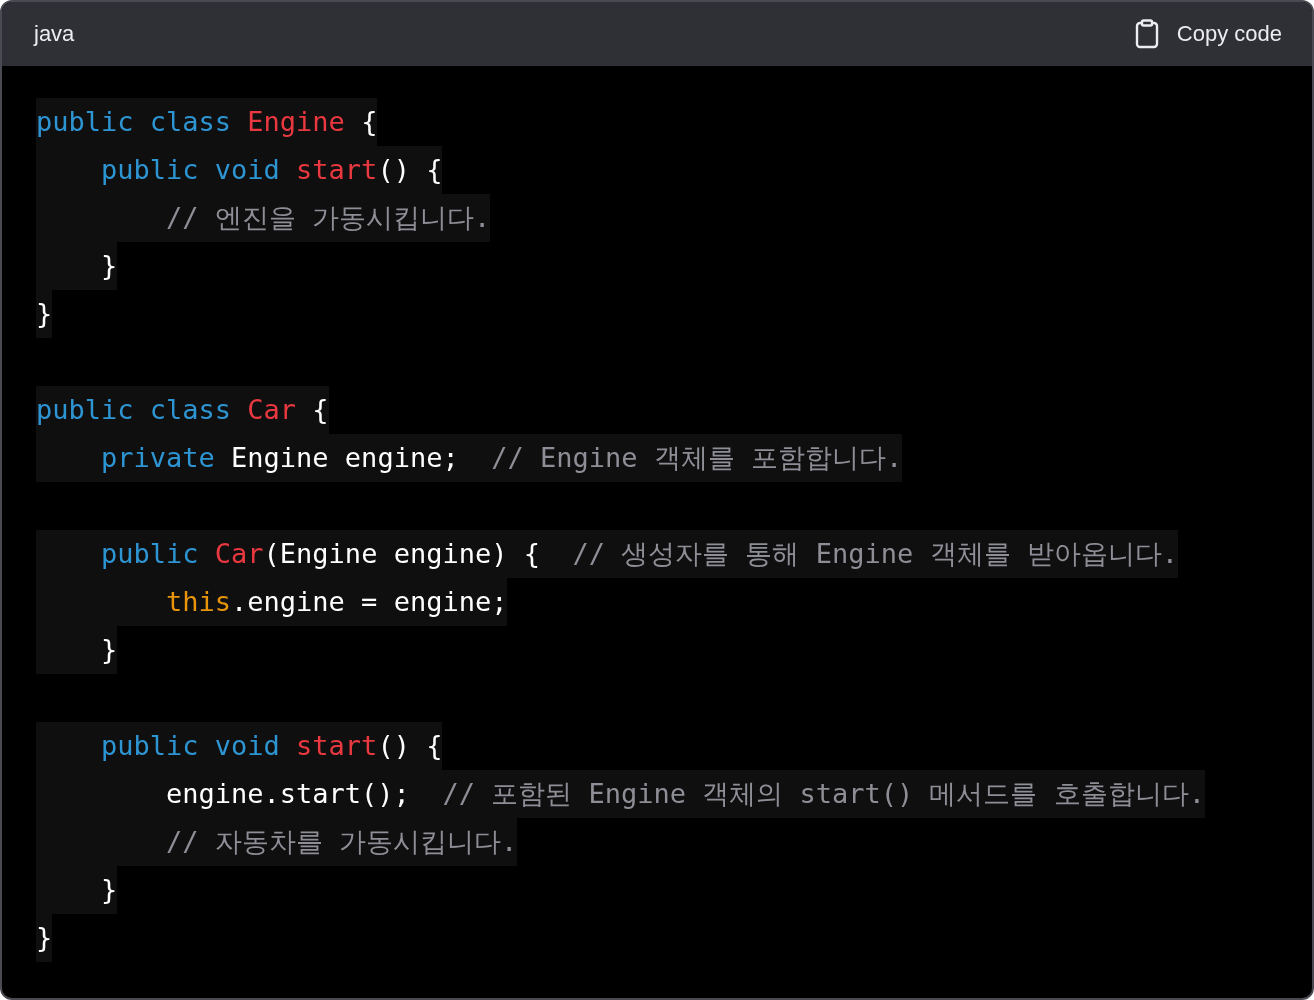 The width and height of the screenshot is (1314, 1000). What do you see at coordinates (1146, 34) in the screenshot?
I see `clipboard-icon` at bounding box center [1146, 34].